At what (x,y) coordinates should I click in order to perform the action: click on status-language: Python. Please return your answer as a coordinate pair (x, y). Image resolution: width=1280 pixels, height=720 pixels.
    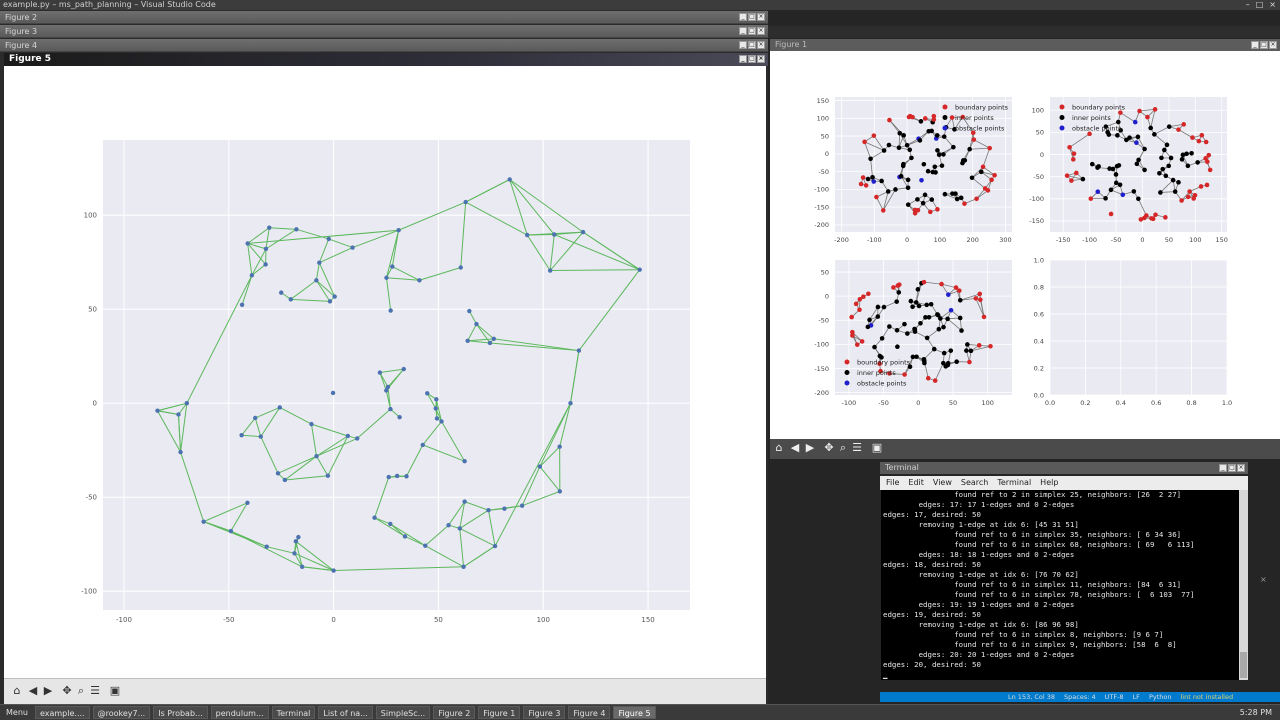
    Looking at the image, I should click on (1160, 697).